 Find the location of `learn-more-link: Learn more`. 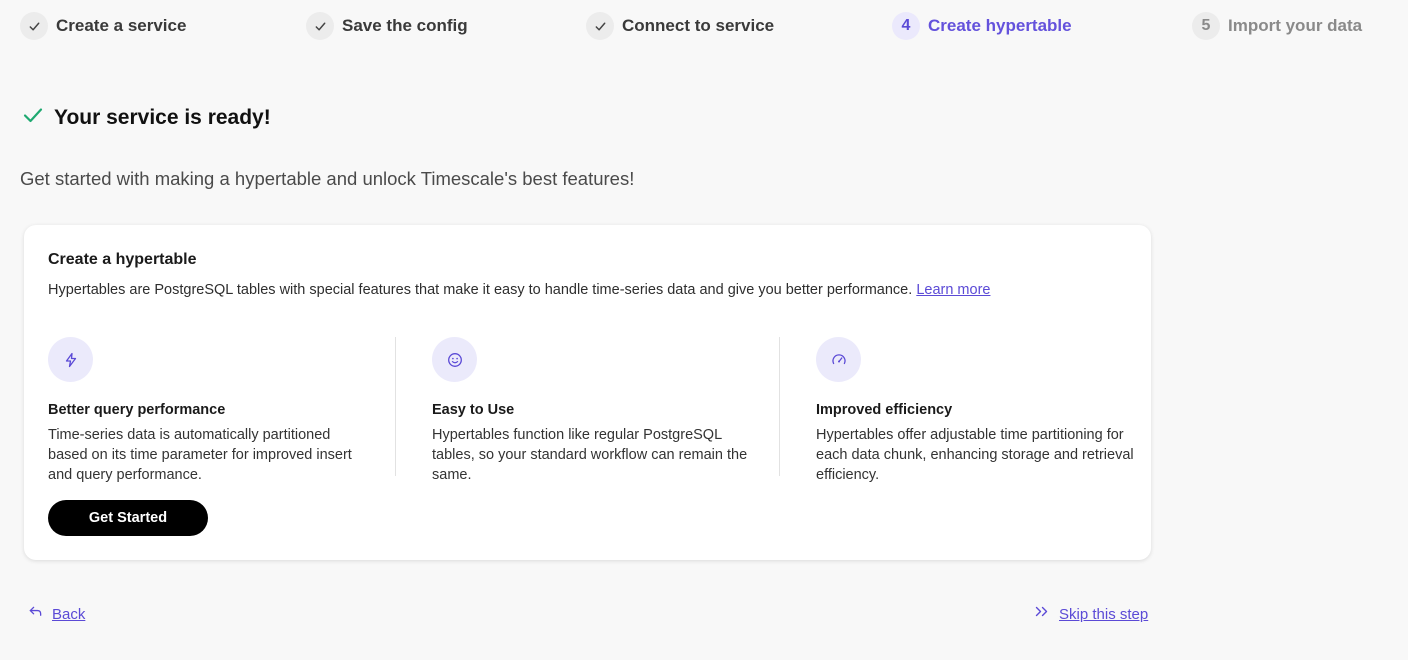

learn-more-link: Learn more is located at coordinates (953, 290).